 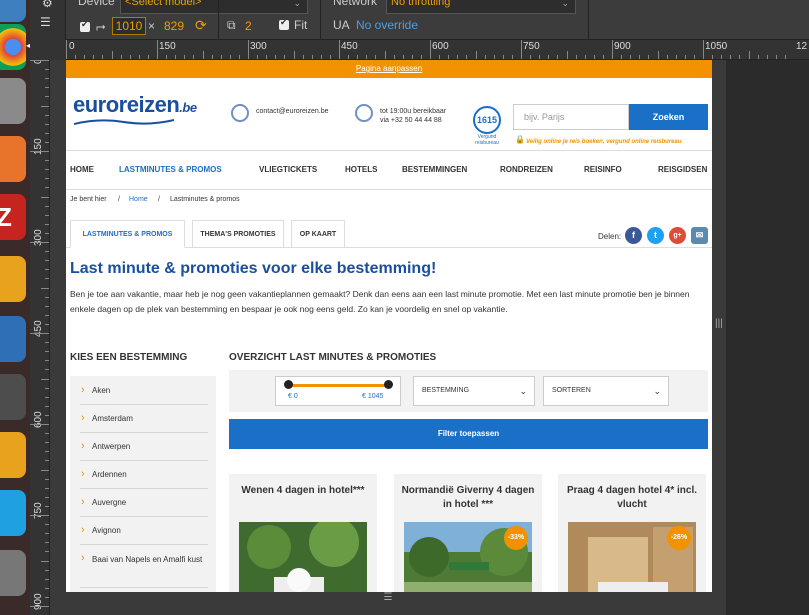 I want to click on filezilla-app-icon: Z, so click(x=13, y=217).